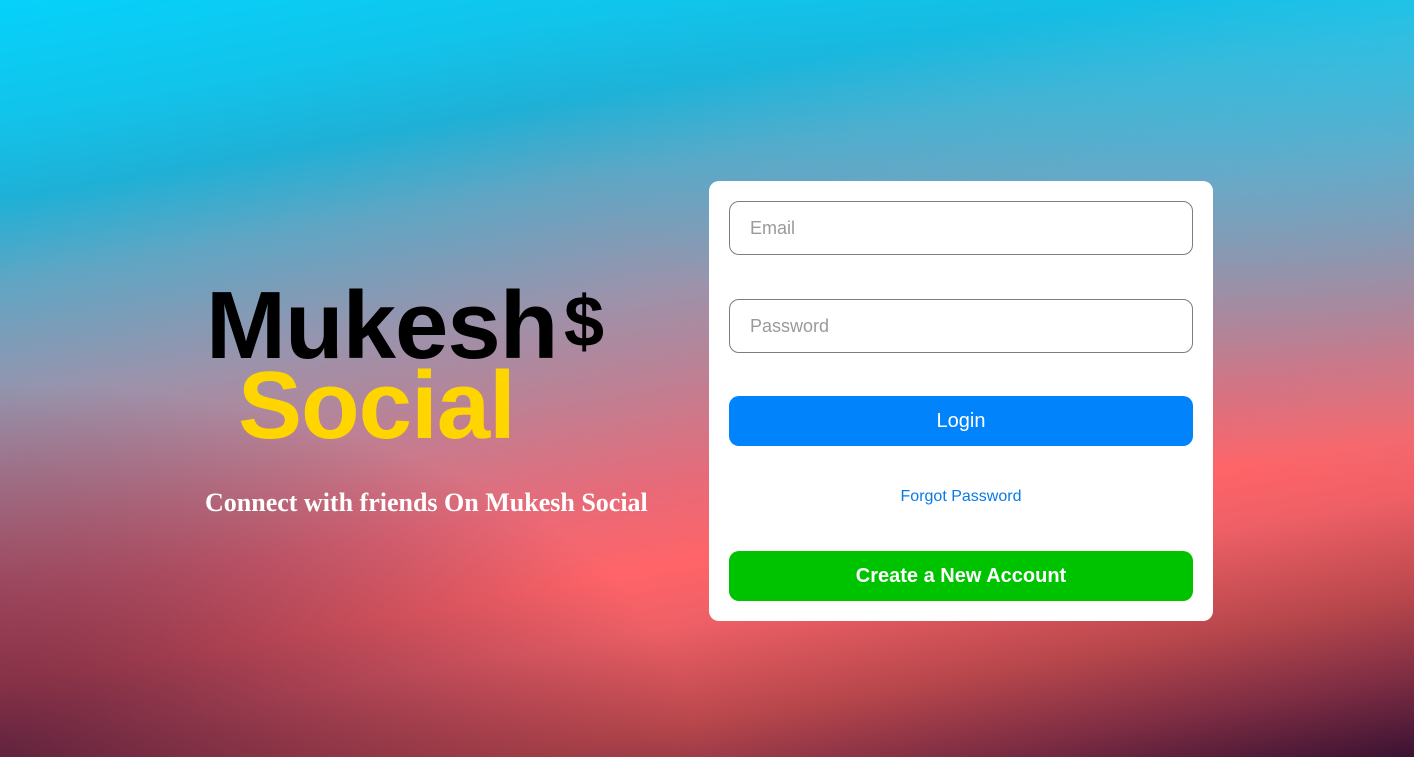 Image resolution: width=1414 pixels, height=757 pixels. I want to click on brand-name-line1: Mukesh $, so click(436, 326).